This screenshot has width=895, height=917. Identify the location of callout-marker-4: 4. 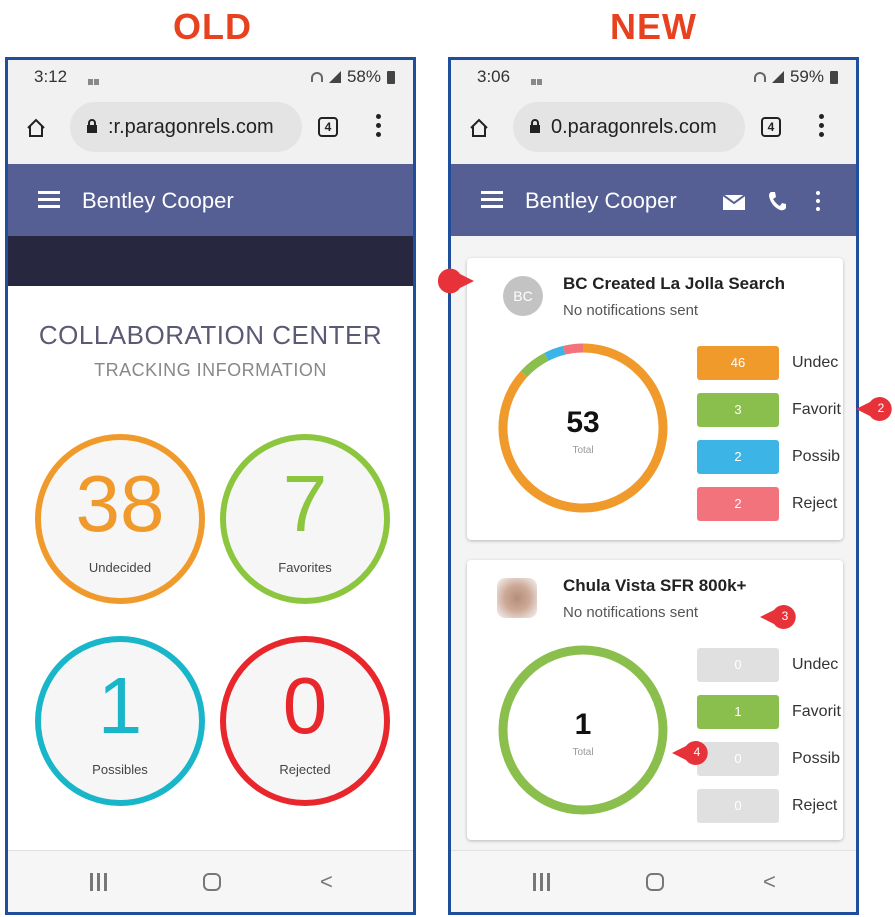
(690, 753).